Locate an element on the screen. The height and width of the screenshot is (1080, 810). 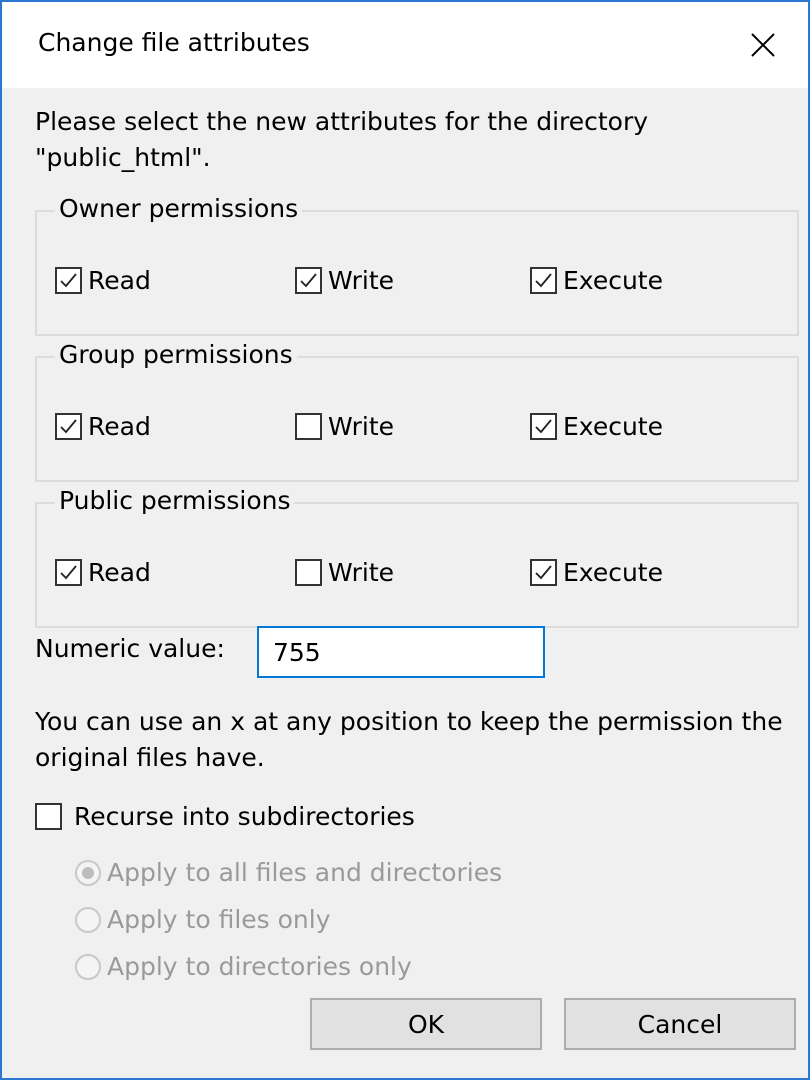
group-execute-checkbox: Execute is located at coordinates (596, 426).